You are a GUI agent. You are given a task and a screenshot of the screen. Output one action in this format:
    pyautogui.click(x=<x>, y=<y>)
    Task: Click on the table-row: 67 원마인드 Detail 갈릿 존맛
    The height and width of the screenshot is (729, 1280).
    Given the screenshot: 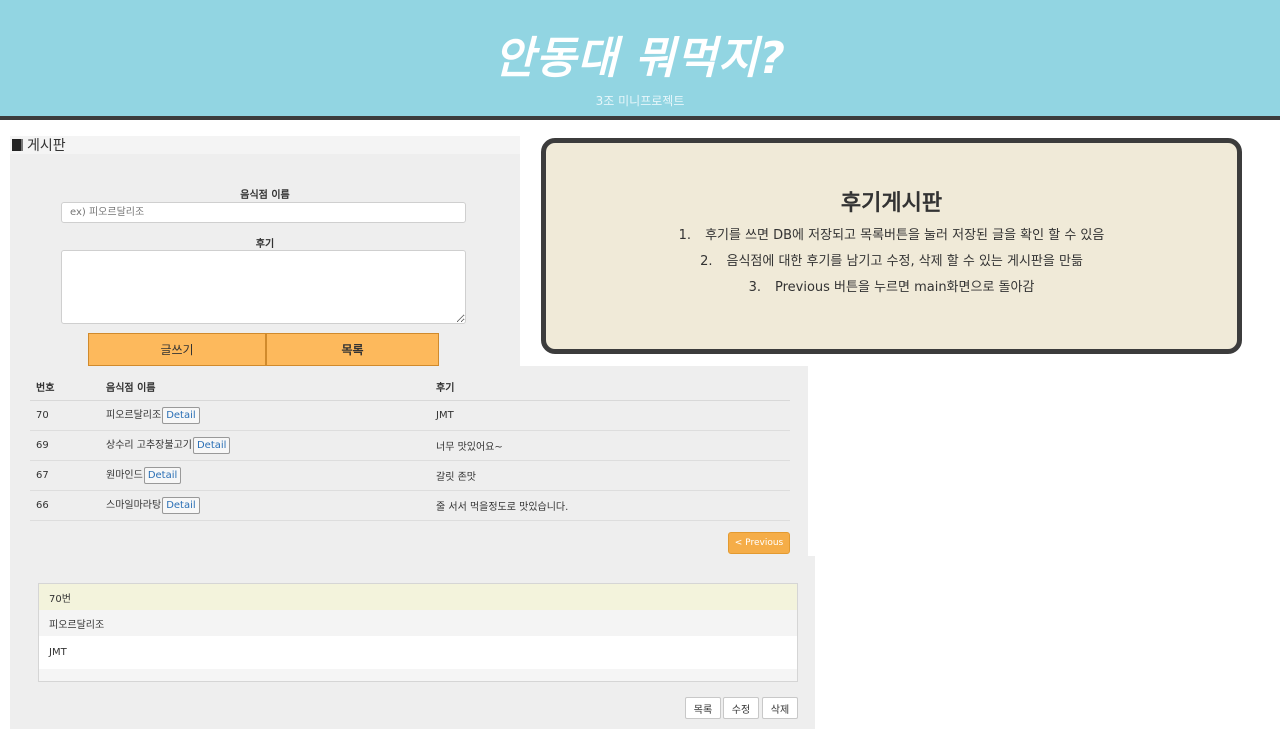 What is the action you would take?
    pyautogui.click(x=410, y=475)
    